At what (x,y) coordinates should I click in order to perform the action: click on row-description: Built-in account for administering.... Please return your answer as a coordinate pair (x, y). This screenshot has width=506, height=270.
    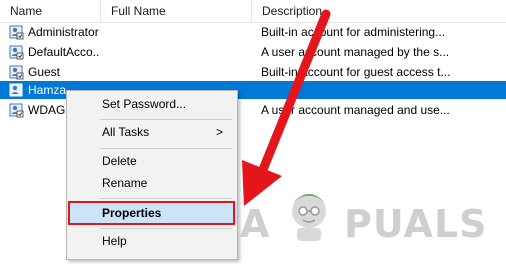
    Looking at the image, I should click on (353, 32).